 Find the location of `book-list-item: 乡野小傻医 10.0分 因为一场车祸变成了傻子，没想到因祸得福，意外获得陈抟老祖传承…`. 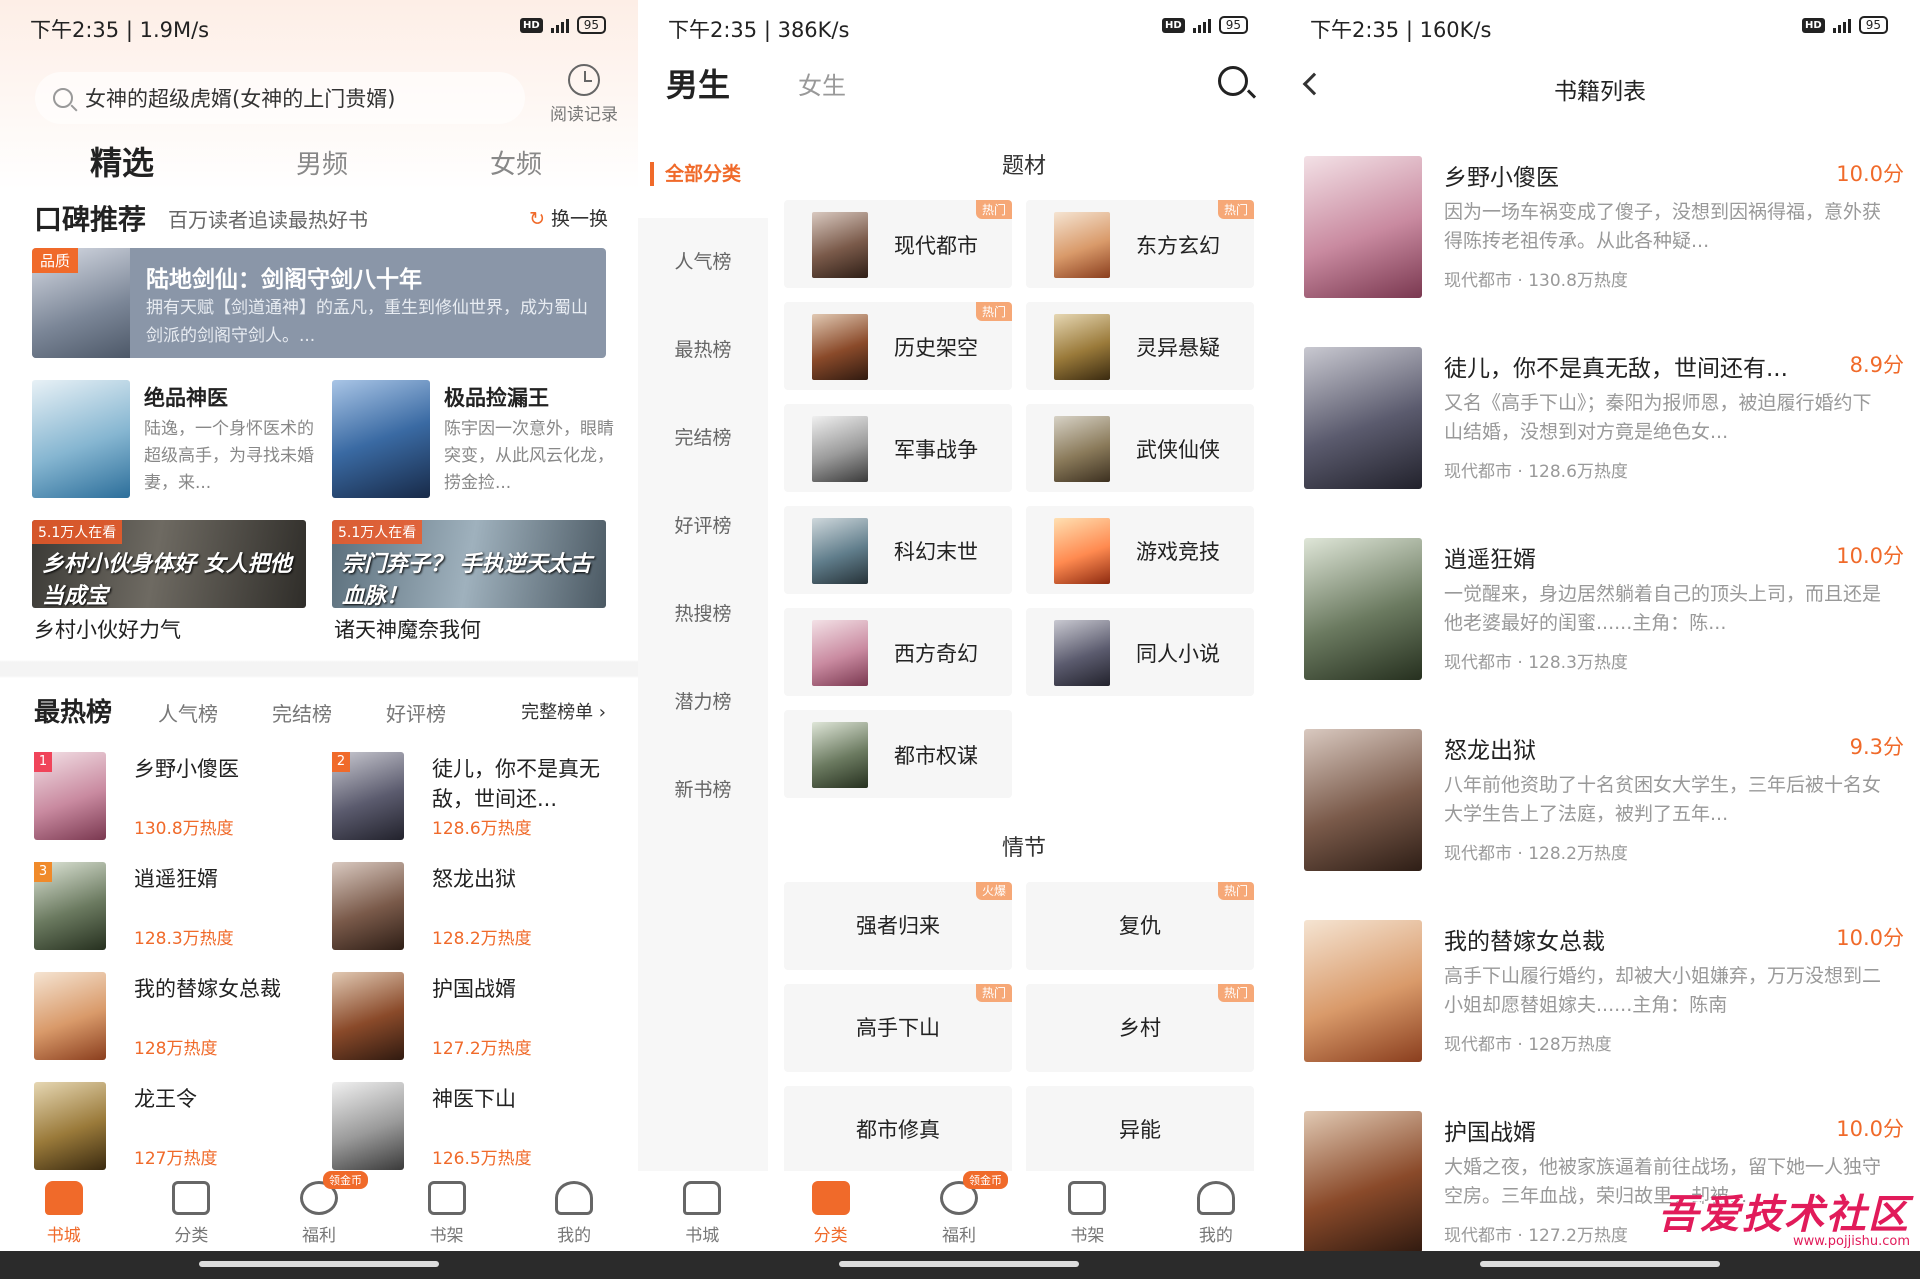

book-list-item: 乡野小傻医 10.0分 因为一场车祸变成了傻子，没想到因祸得福，意外获得陈抟老祖传承… is located at coordinates (1604, 229).